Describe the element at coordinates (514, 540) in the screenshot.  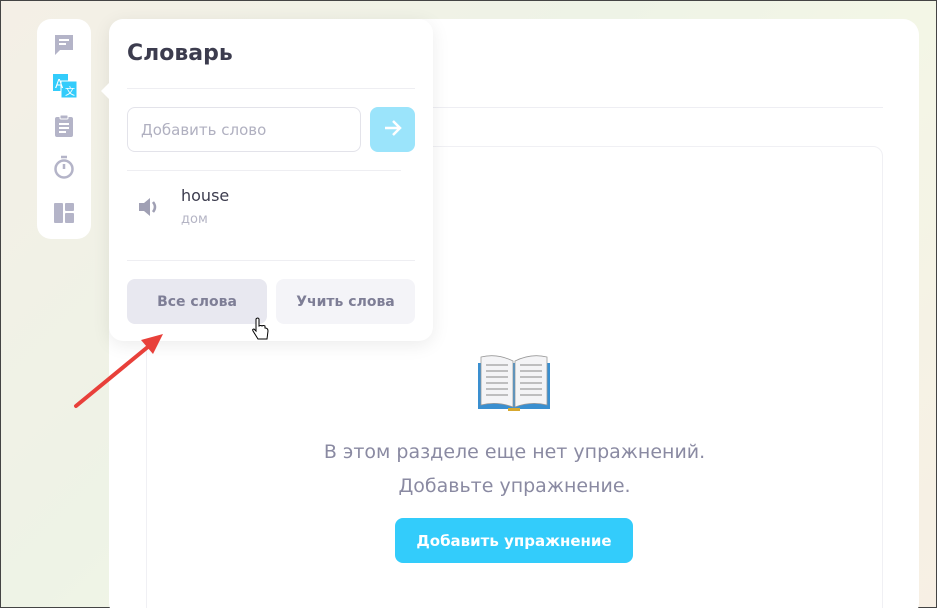
I see `add-exercise-button: Добавить упражнение` at that location.